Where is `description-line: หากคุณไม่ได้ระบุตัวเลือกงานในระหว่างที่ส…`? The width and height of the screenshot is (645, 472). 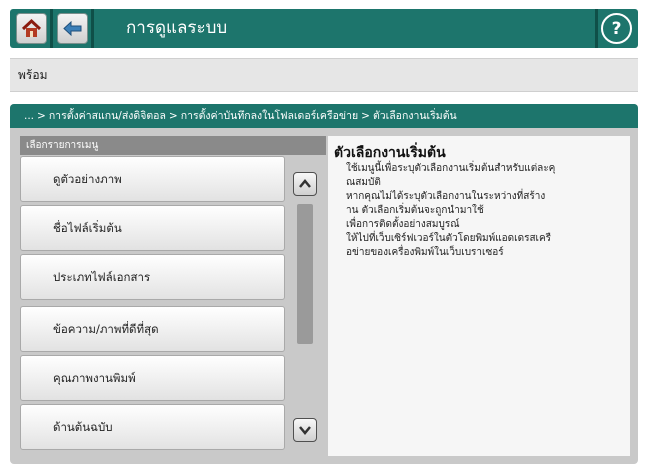 description-line: หากคุณไม่ได้ระบุตัวเลือกงานในระหว่างที่ส… is located at coordinates (446, 196).